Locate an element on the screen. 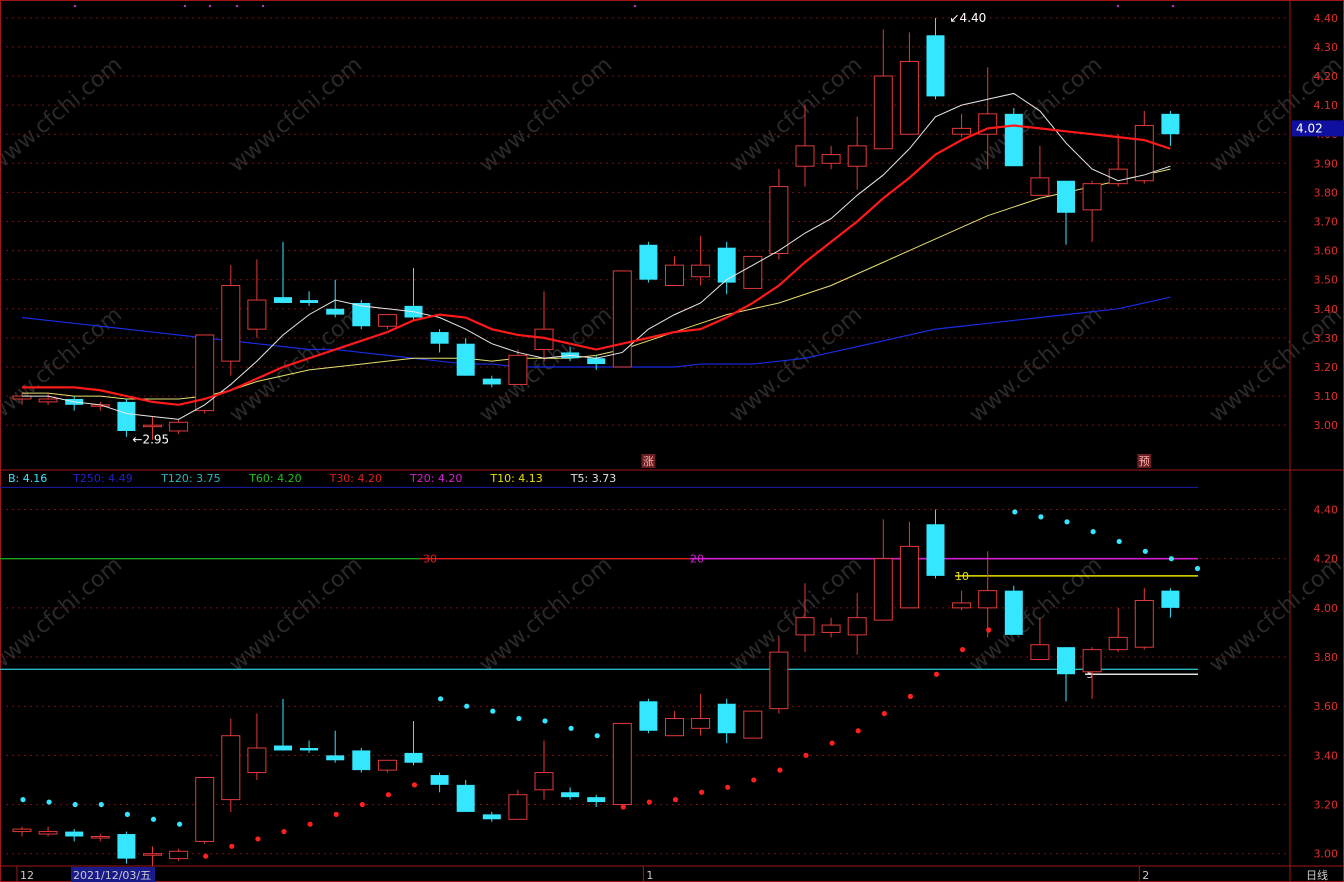 The width and height of the screenshot is (1344, 882). main-price-tick: 3.80 is located at coordinates (1326, 192).